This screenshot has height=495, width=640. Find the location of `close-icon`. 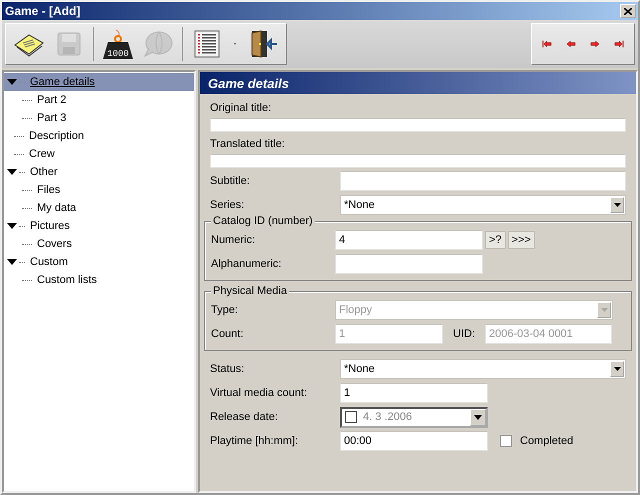

close-icon is located at coordinates (628, 11).